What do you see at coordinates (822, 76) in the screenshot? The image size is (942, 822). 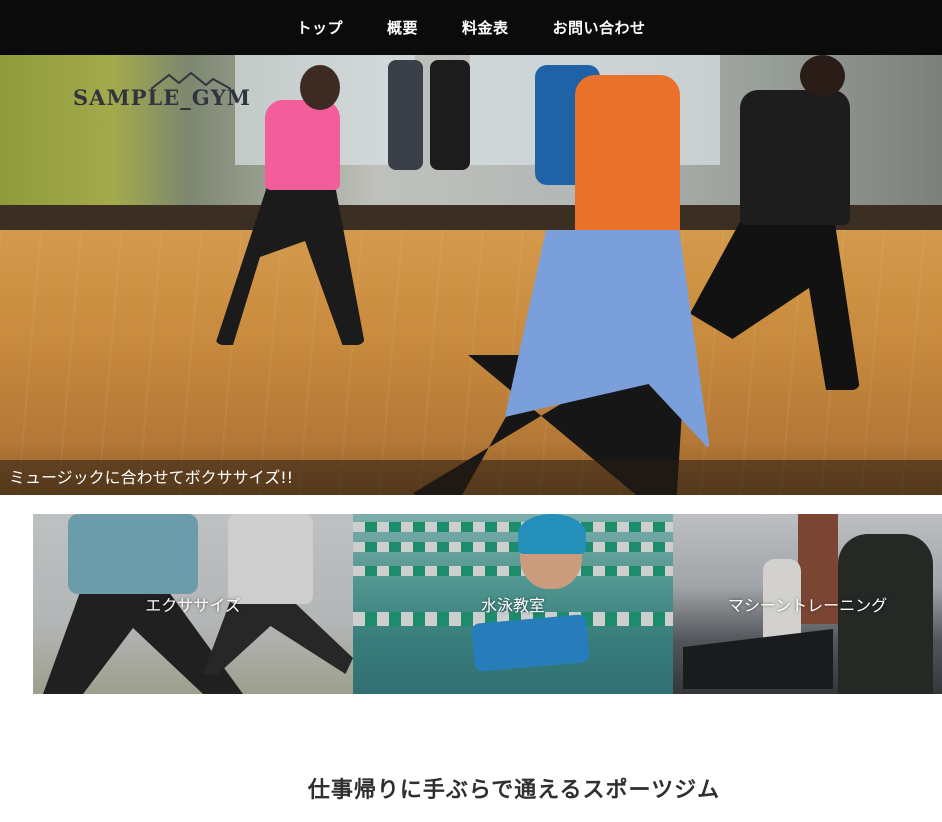 I see `dancer-black-head` at bounding box center [822, 76].